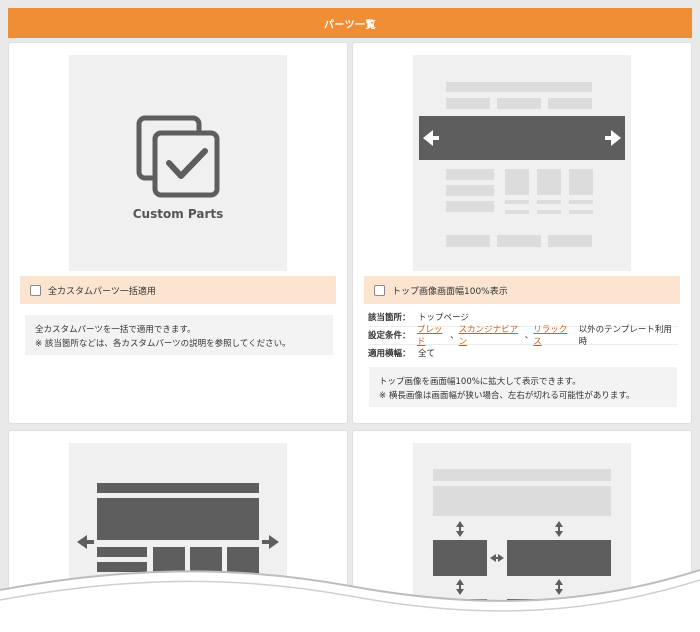 The image size is (700, 632). Describe the element at coordinates (553, 336) in the screenshot. I see `link-relax: リラックス` at that location.